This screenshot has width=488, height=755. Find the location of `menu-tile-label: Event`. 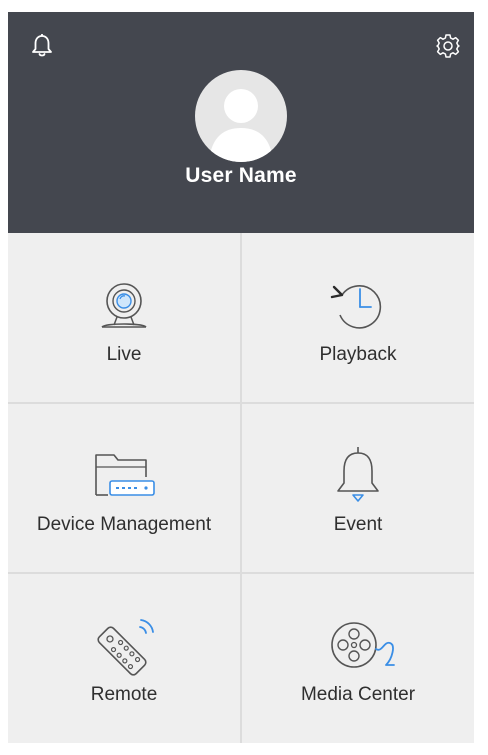

menu-tile-label: Event is located at coordinates (358, 524).